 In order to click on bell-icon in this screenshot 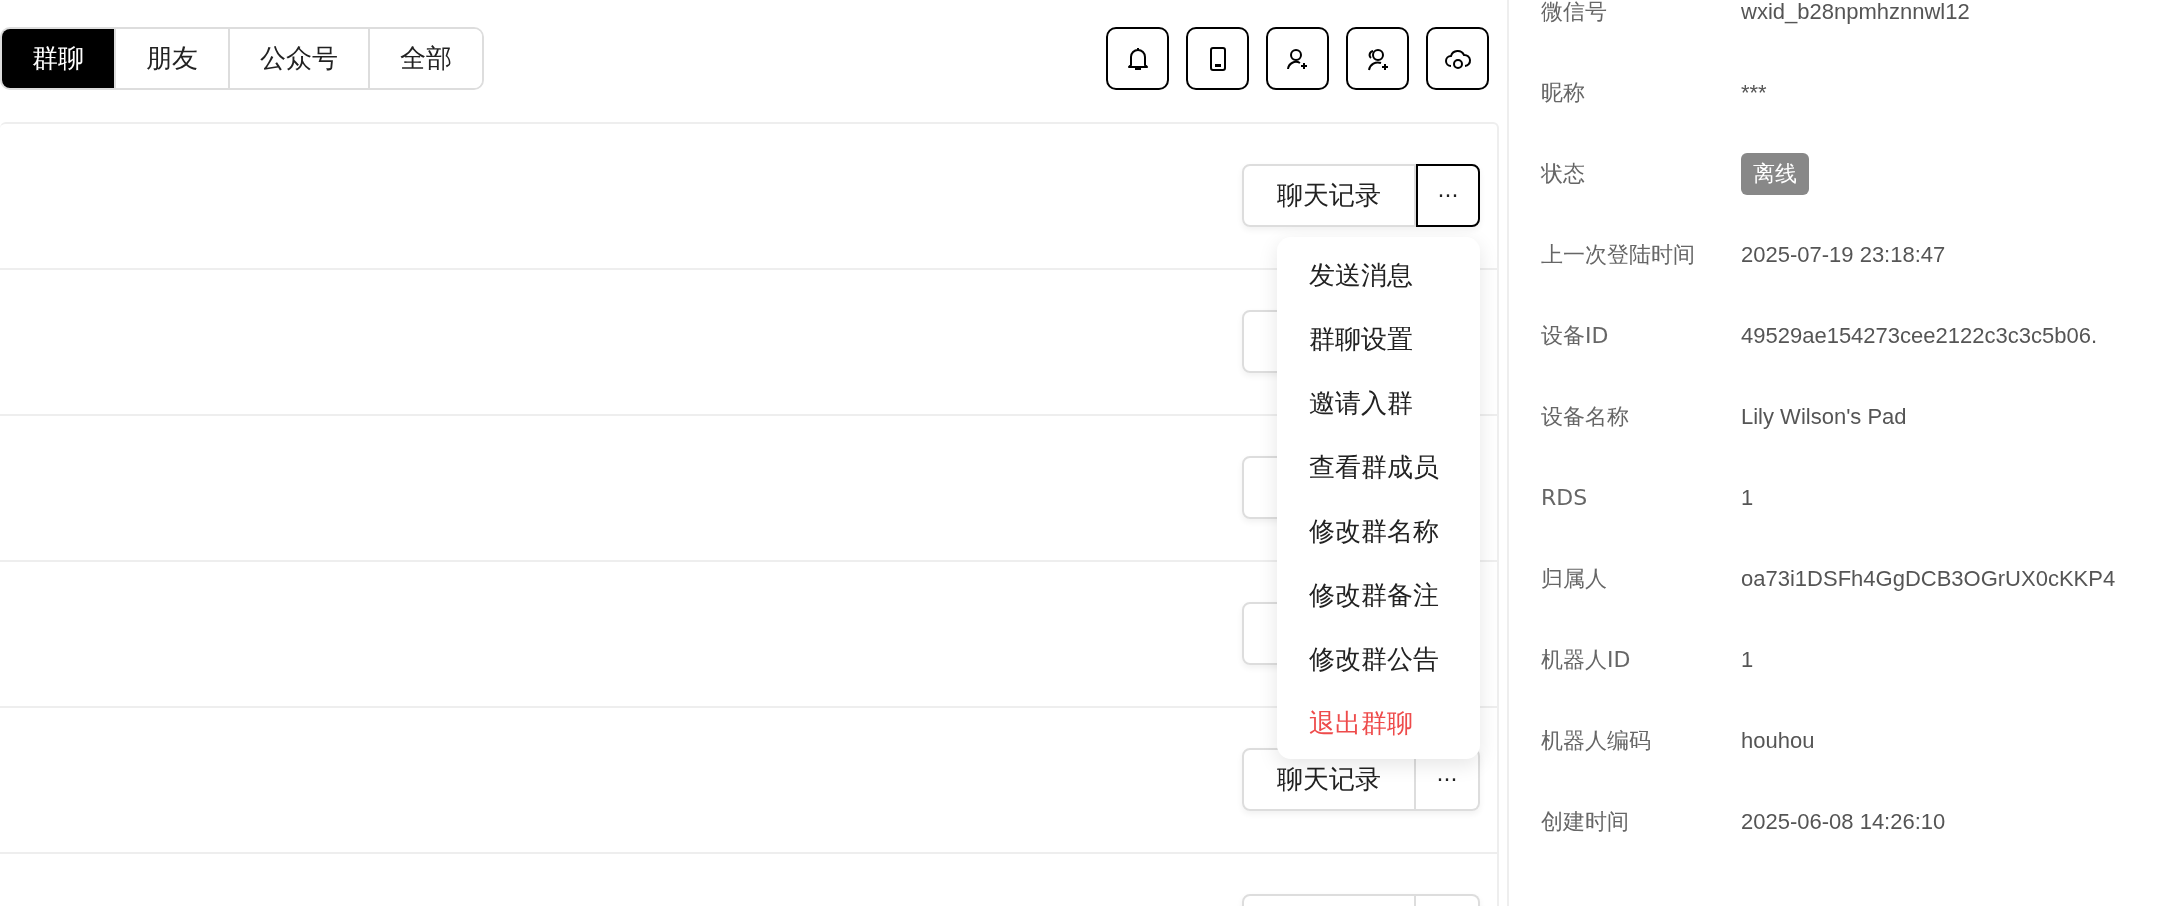, I will do `click(1137, 58)`.